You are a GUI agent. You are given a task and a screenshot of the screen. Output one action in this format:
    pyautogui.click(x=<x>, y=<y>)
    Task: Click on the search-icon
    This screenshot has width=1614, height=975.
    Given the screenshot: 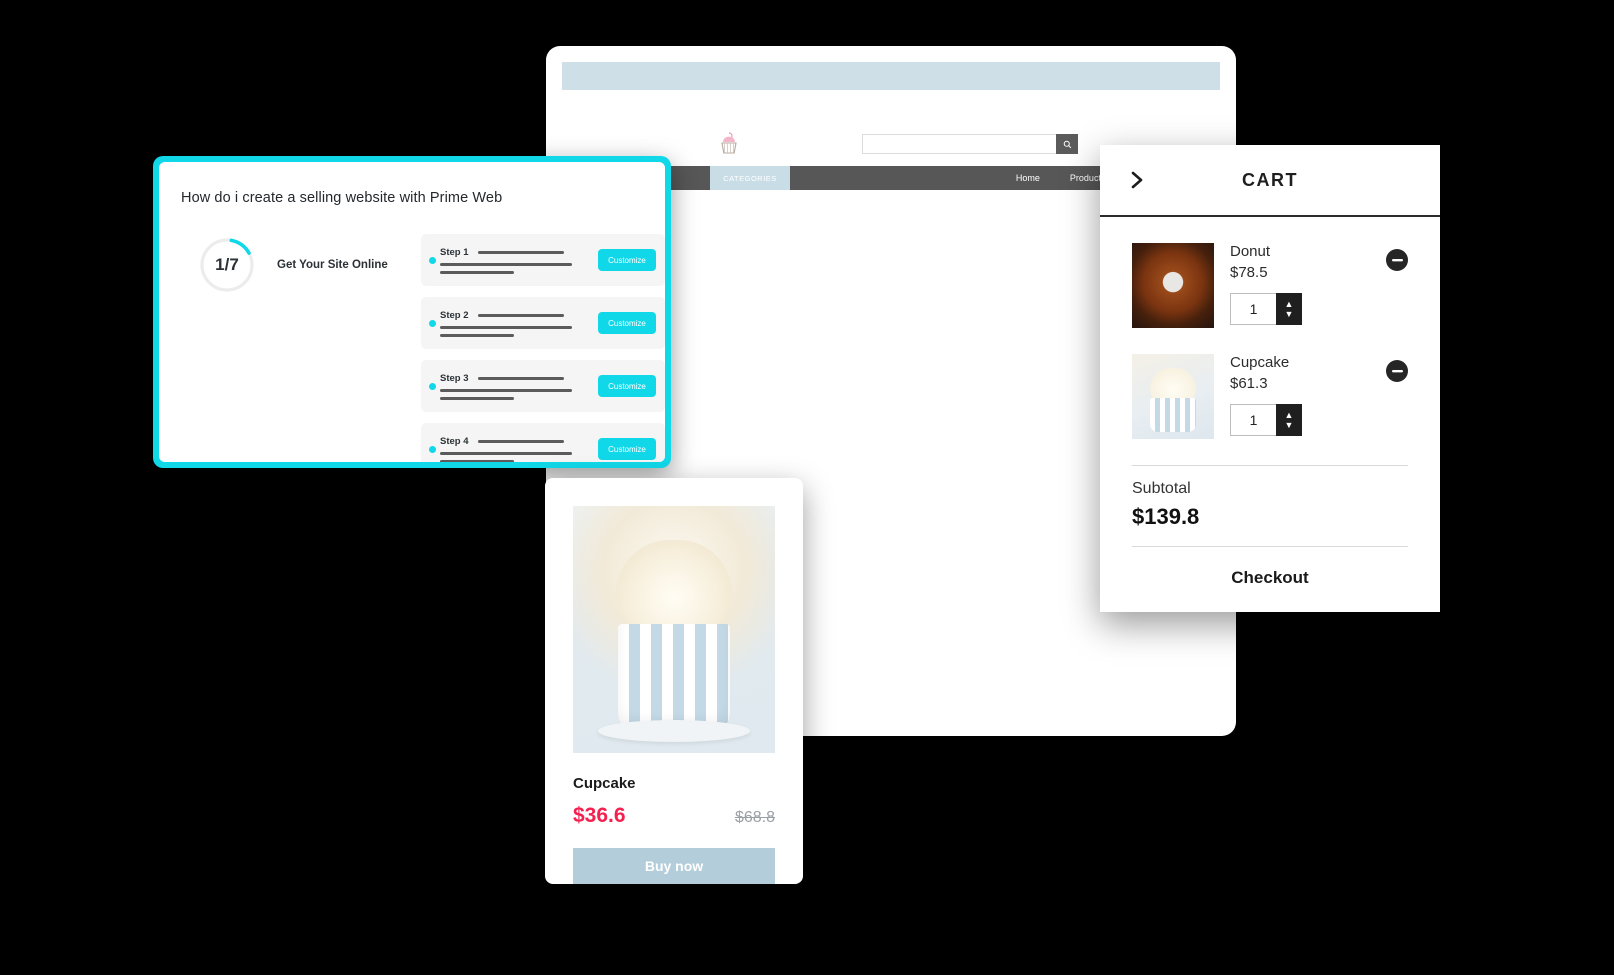 What is the action you would take?
    pyautogui.click(x=1067, y=144)
    